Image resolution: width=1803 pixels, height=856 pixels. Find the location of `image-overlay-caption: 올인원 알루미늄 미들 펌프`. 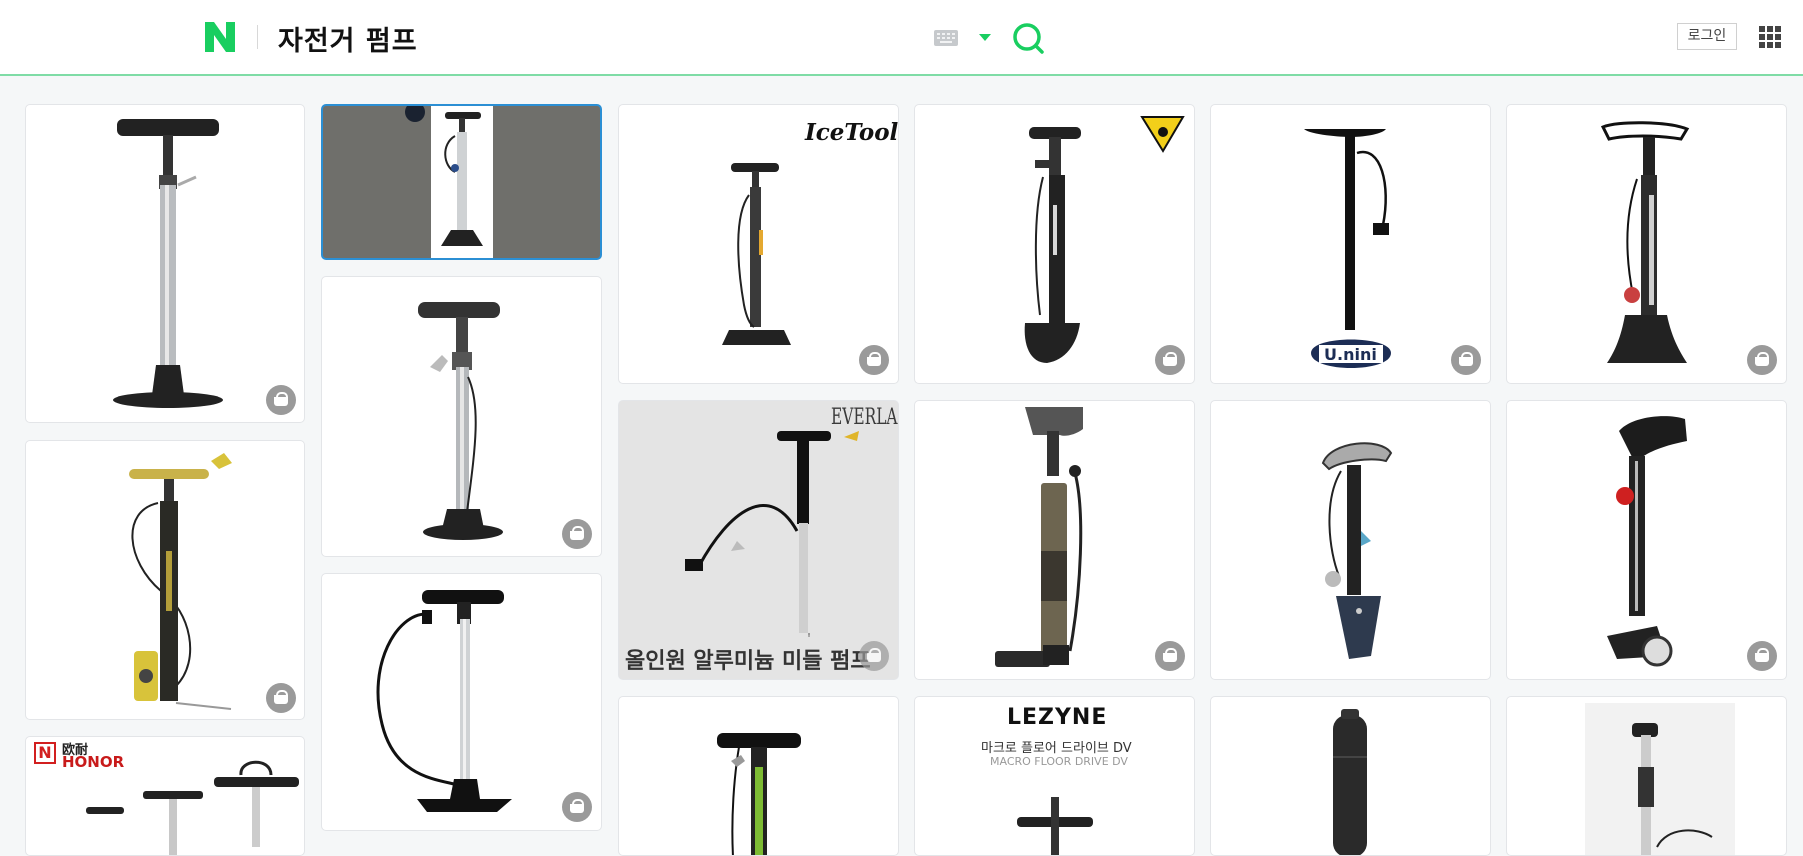

image-overlay-caption: 올인원 알루미늄 미들 펌프 is located at coordinates (748, 661).